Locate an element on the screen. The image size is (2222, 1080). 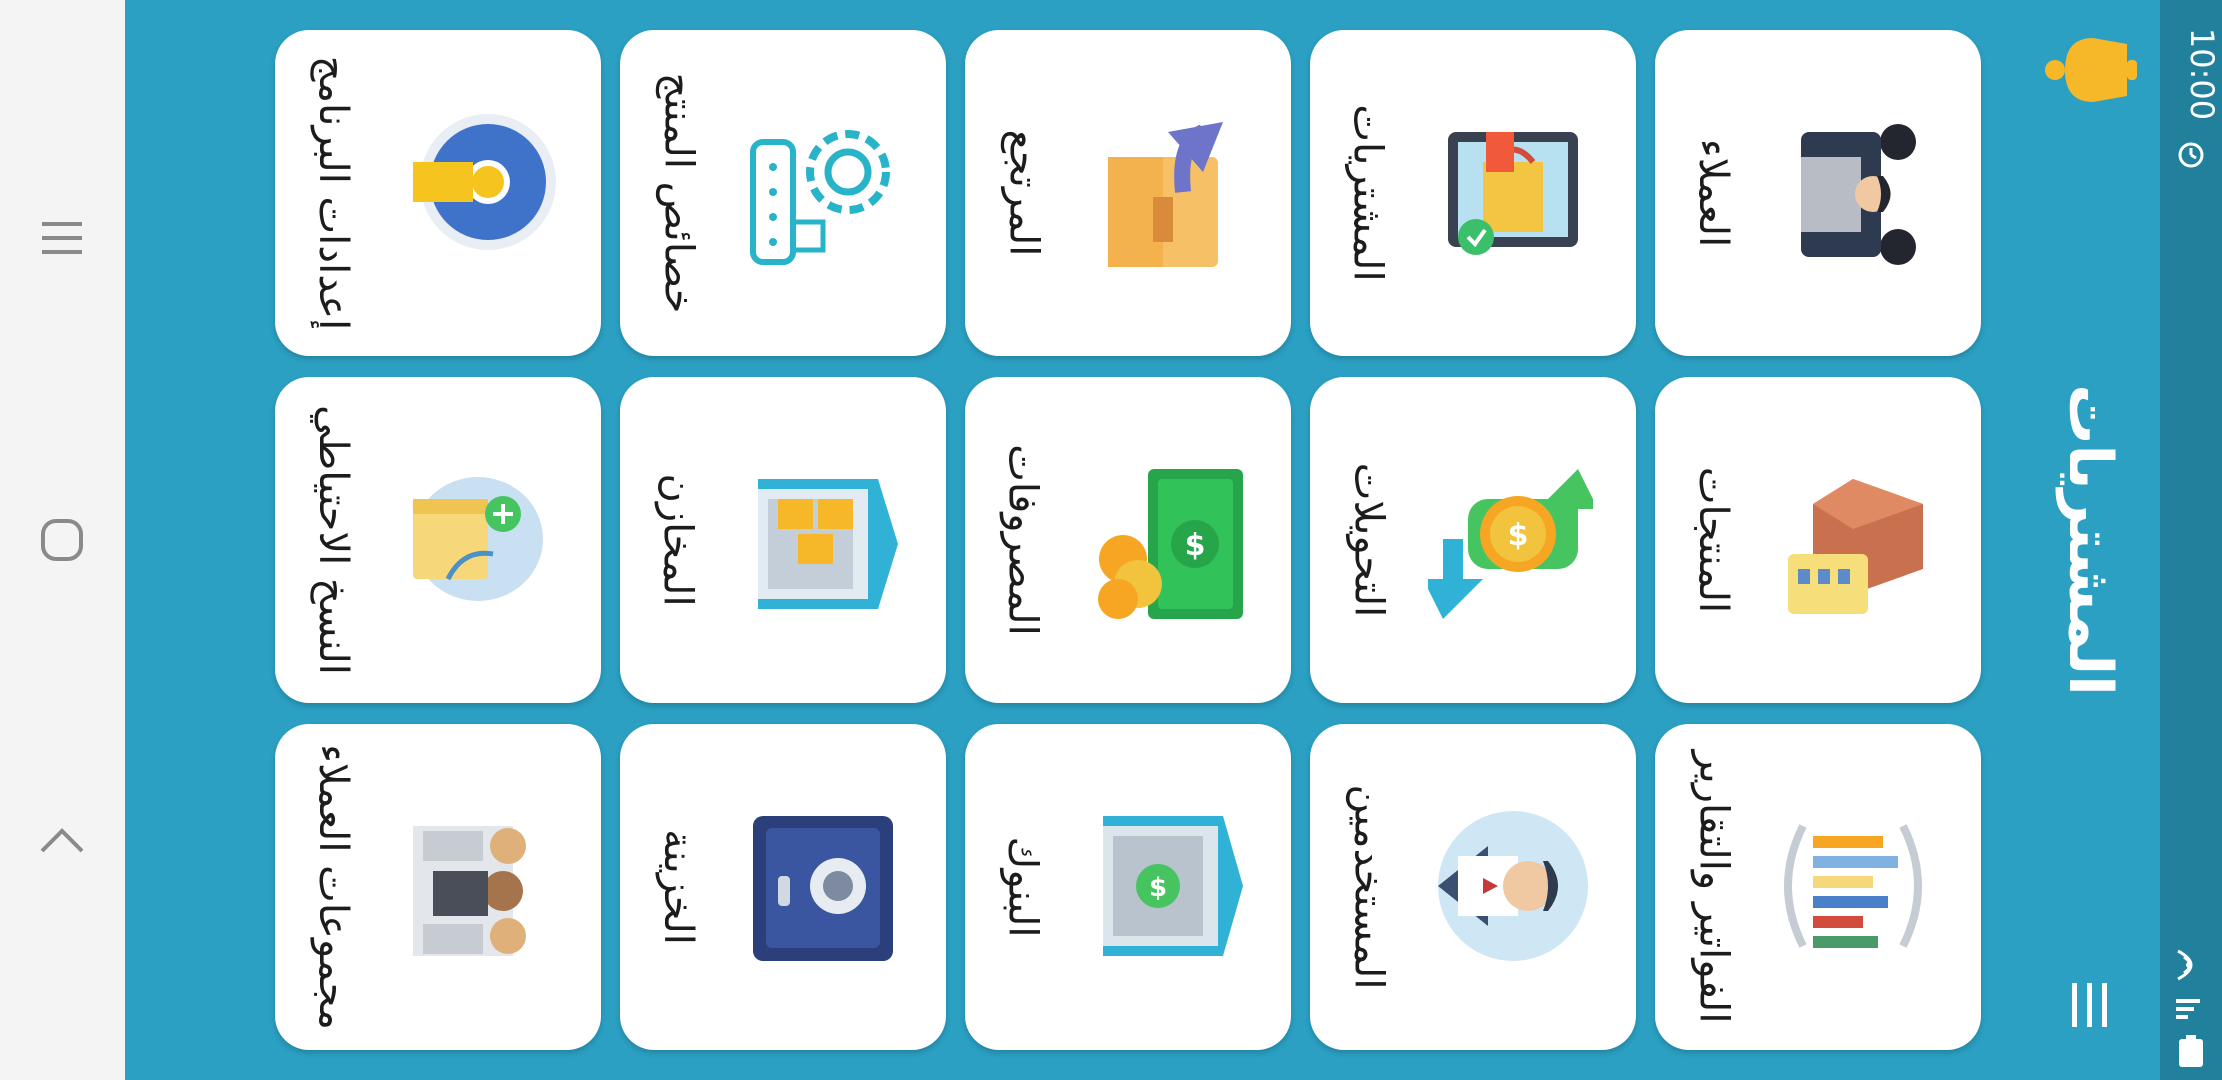
tile-label: البنوك is located at coordinates (1023, 887).